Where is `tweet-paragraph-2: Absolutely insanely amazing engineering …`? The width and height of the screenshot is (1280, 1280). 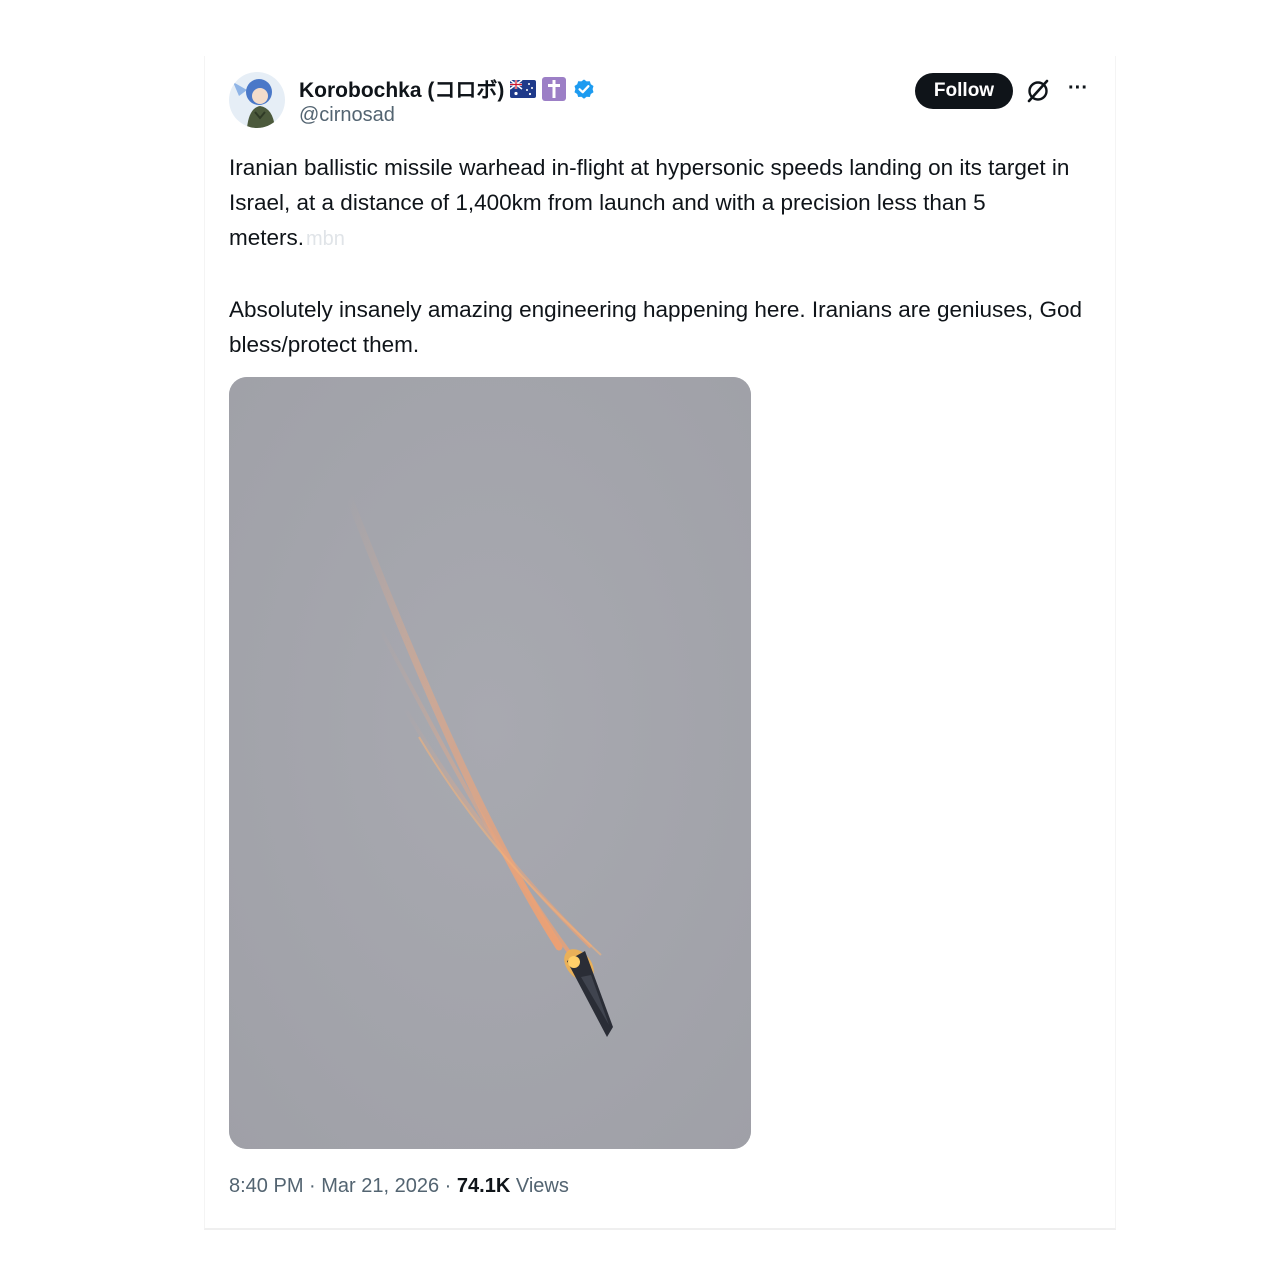 tweet-paragraph-2: Absolutely insanely amazing engineering … is located at coordinates (656, 327).